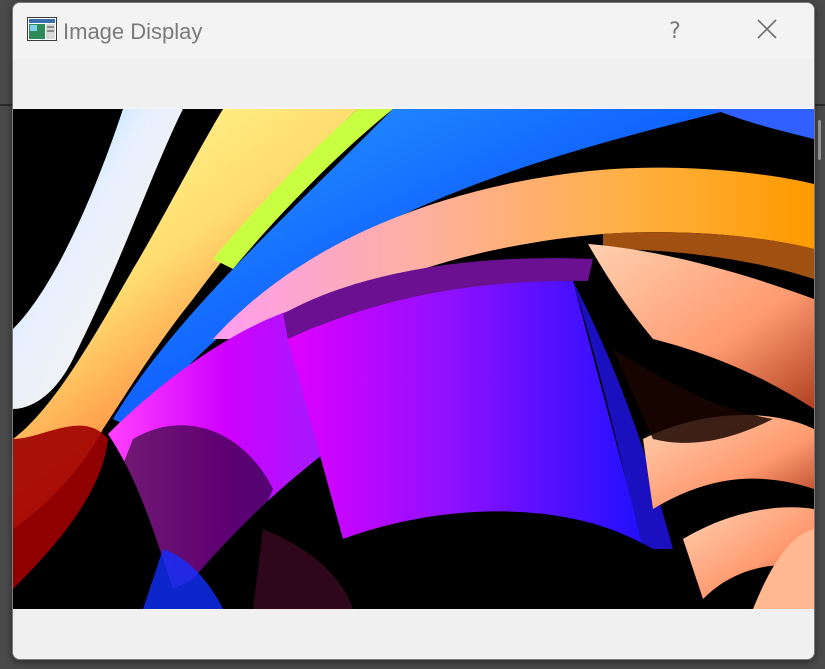  What do you see at coordinates (413, 31) in the screenshot?
I see `title-bar: Image Display ?` at bounding box center [413, 31].